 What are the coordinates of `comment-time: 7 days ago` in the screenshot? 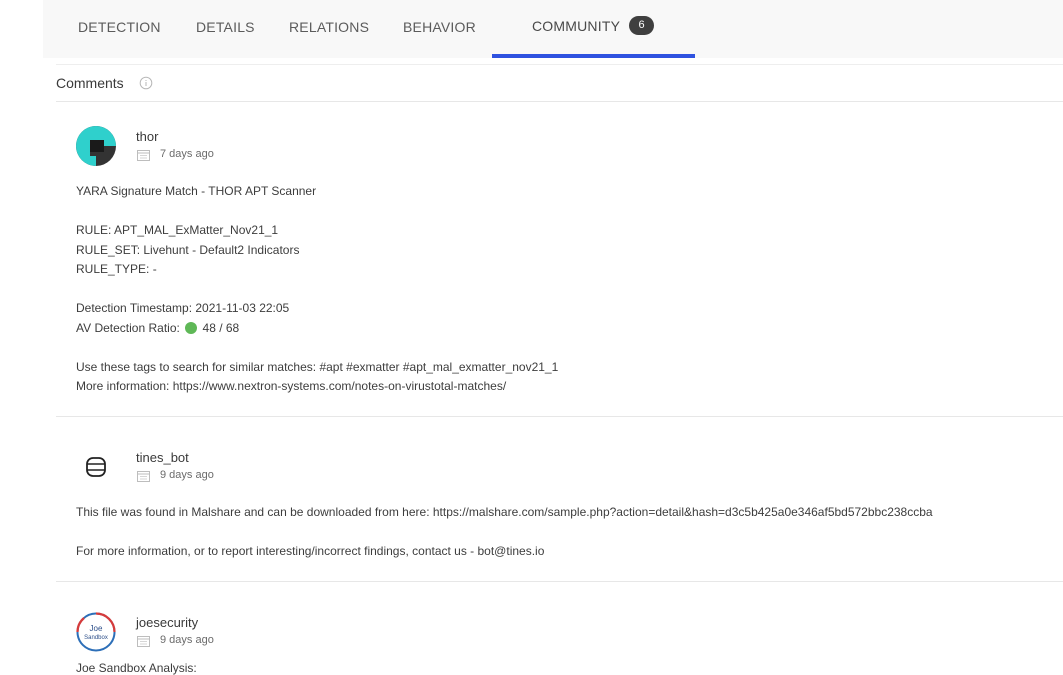 It's located at (187, 154).